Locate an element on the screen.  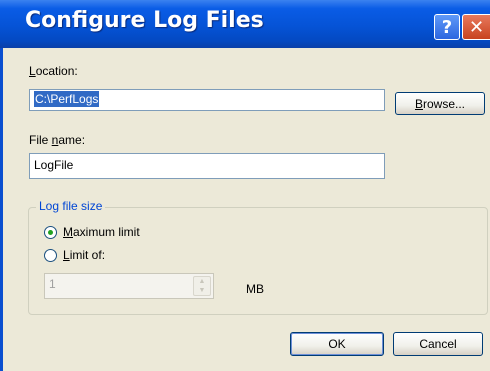
file-name-label: File name: is located at coordinates (57, 140).